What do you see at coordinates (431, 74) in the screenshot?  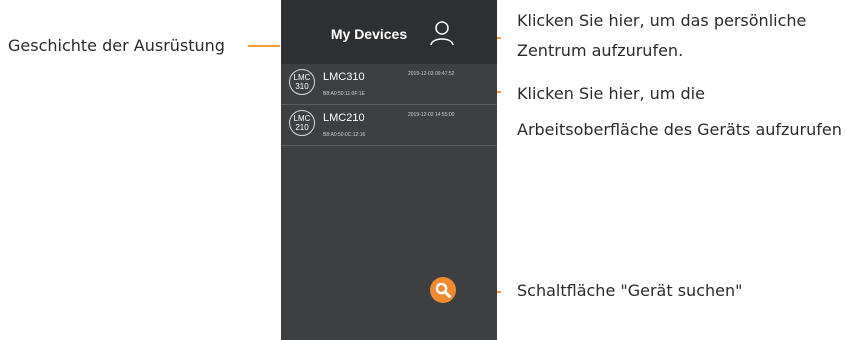 I see `device-timestamp: 2019-12-03 09:47:52` at bounding box center [431, 74].